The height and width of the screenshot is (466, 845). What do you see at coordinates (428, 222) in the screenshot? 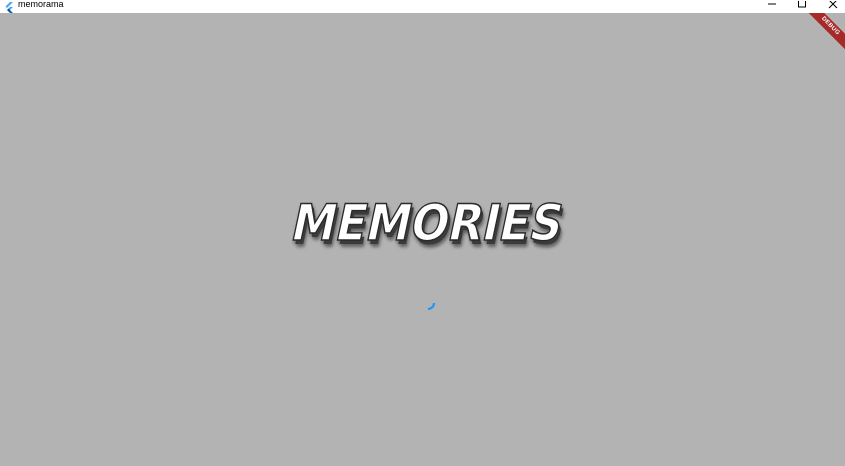
I see `logo-text: MEMORIES` at bounding box center [428, 222].